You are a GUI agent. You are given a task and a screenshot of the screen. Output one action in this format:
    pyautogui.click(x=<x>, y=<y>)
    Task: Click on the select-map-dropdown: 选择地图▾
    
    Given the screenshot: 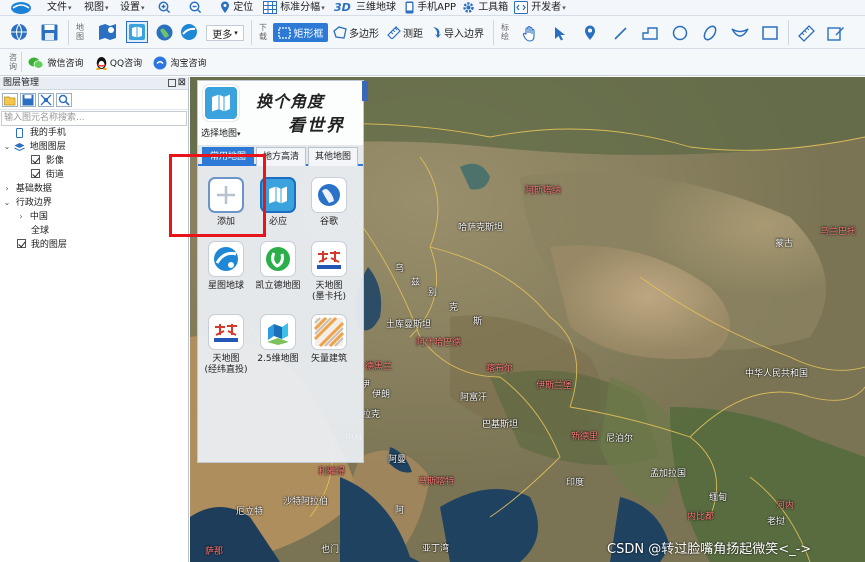 What is the action you would take?
    pyautogui.click(x=221, y=132)
    